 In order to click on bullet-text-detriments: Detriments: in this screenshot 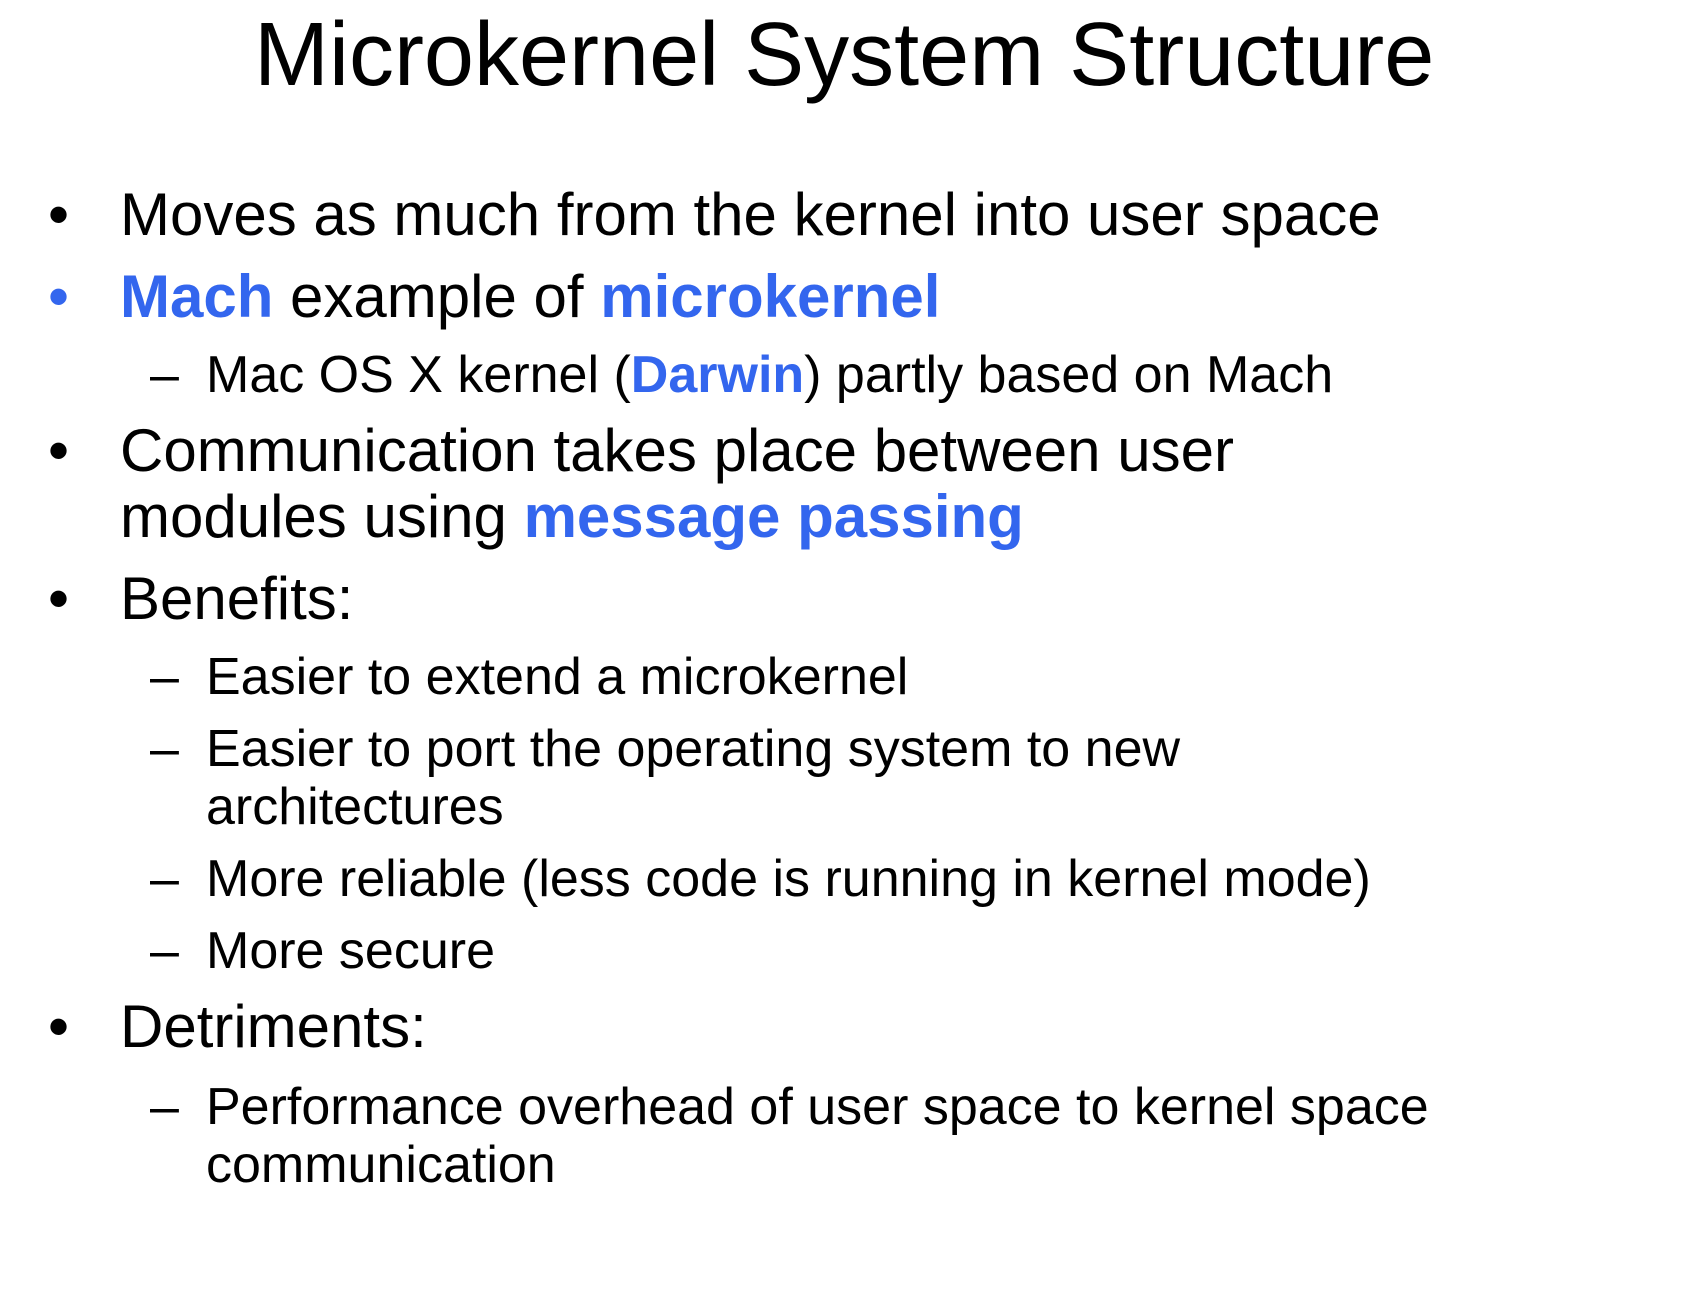, I will do `click(273, 1026)`.